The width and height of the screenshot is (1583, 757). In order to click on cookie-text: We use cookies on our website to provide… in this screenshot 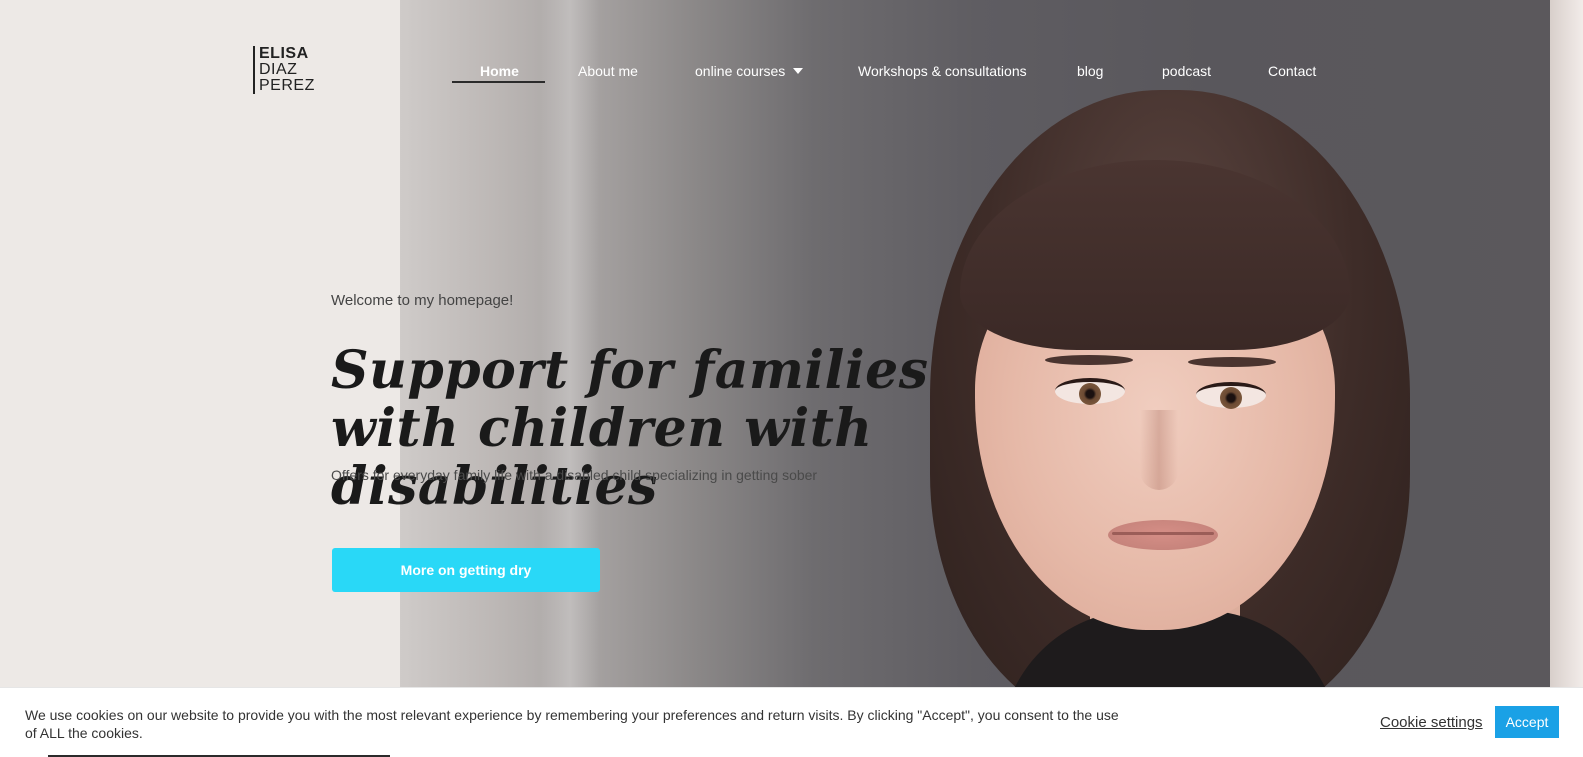, I will do `click(572, 724)`.